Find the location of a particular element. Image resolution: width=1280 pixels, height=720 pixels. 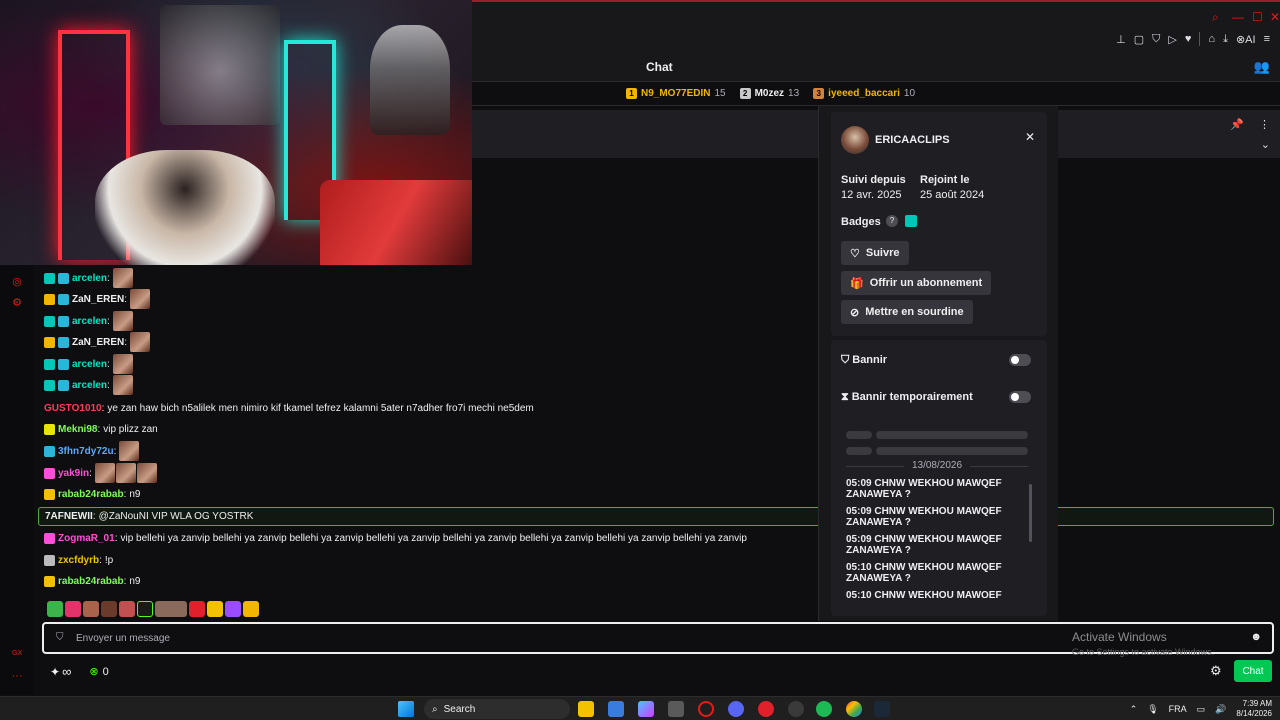

user-name: ERICAACLIPS is located at coordinates (912, 140).